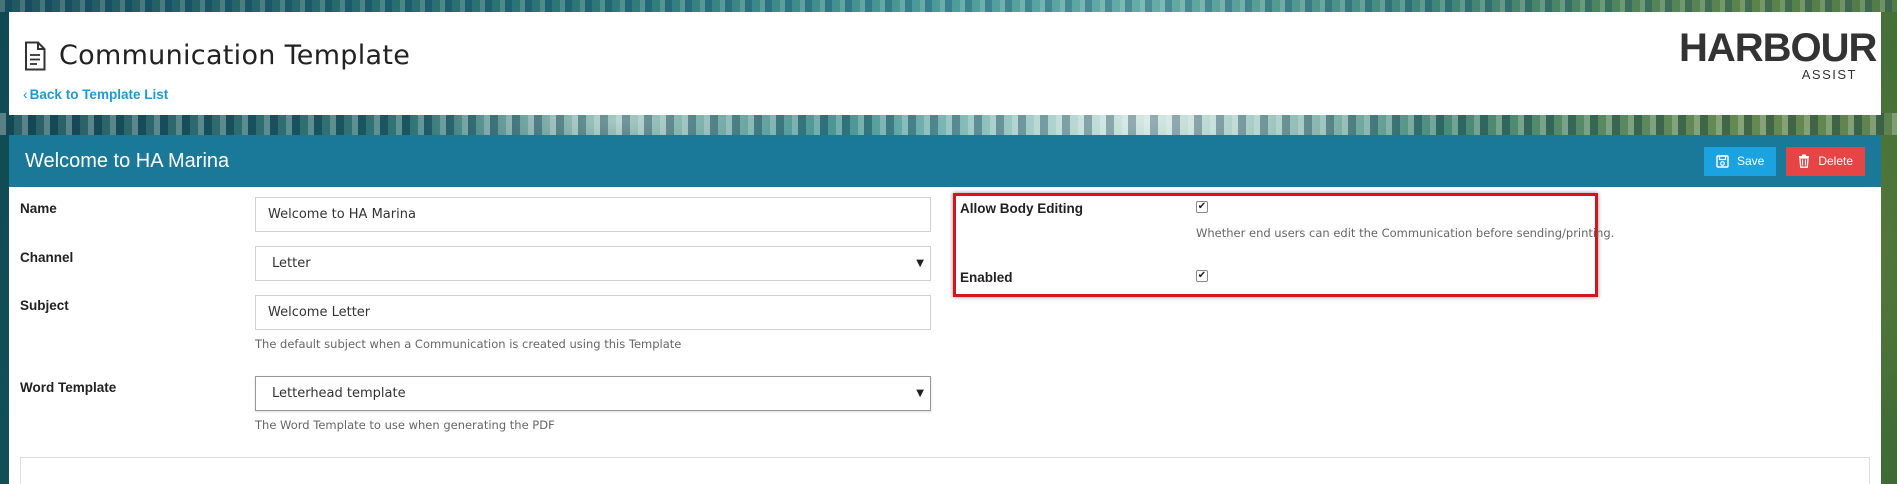 The image size is (1897, 484). What do you see at coordinates (1722, 161) in the screenshot?
I see `save-icon` at bounding box center [1722, 161].